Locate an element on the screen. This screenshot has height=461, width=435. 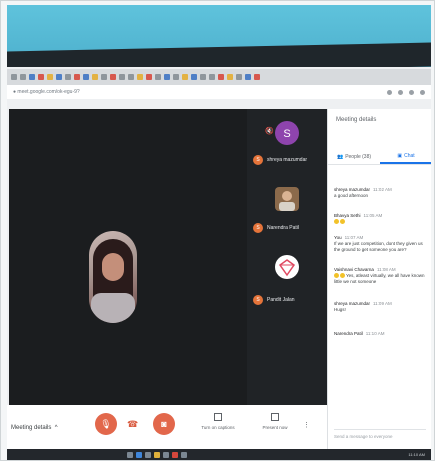
participant-tile: S Pandit Jalan is located at coordinates (287, 288).